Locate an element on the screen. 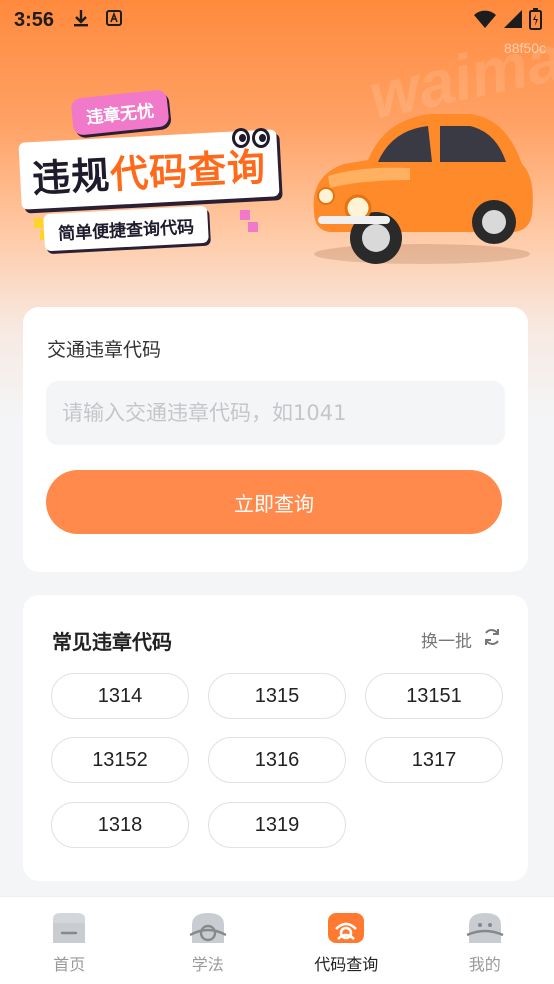 The width and height of the screenshot is (554, 984). cartoon-eyes-icon is located at coordinates (251, 138).